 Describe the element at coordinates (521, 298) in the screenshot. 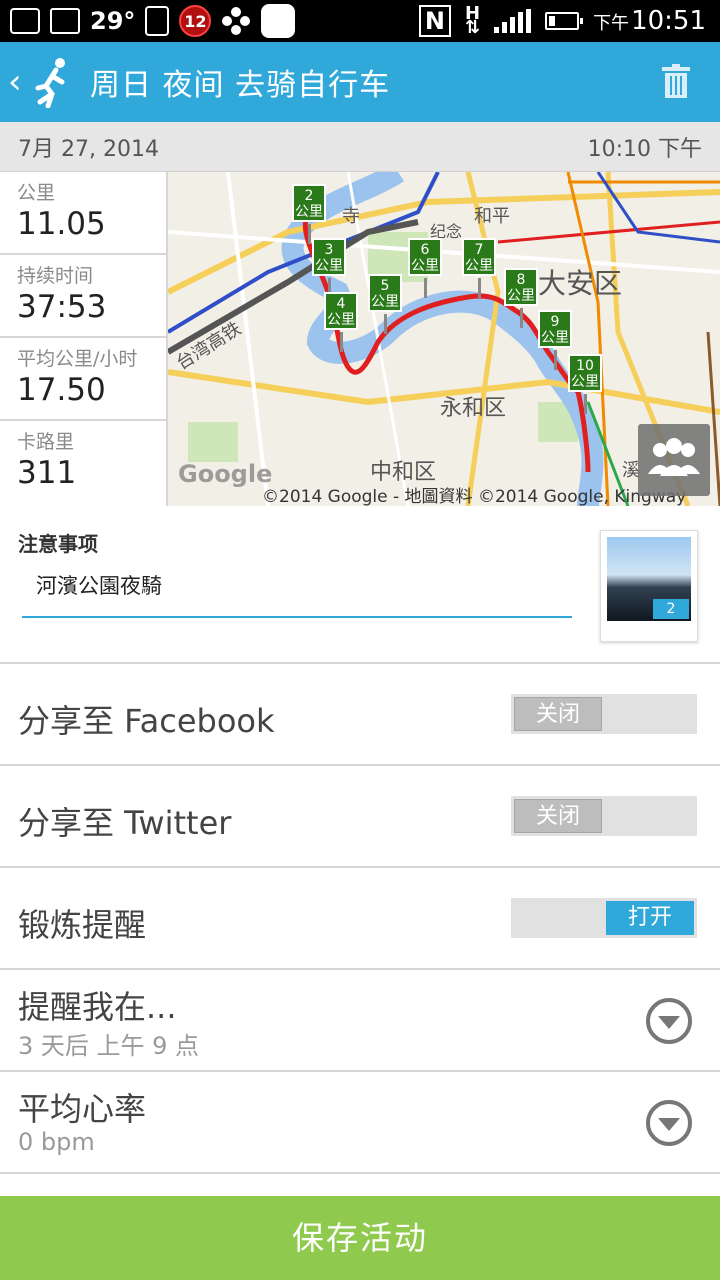

I see `km-marker: 8 公里` at that location.